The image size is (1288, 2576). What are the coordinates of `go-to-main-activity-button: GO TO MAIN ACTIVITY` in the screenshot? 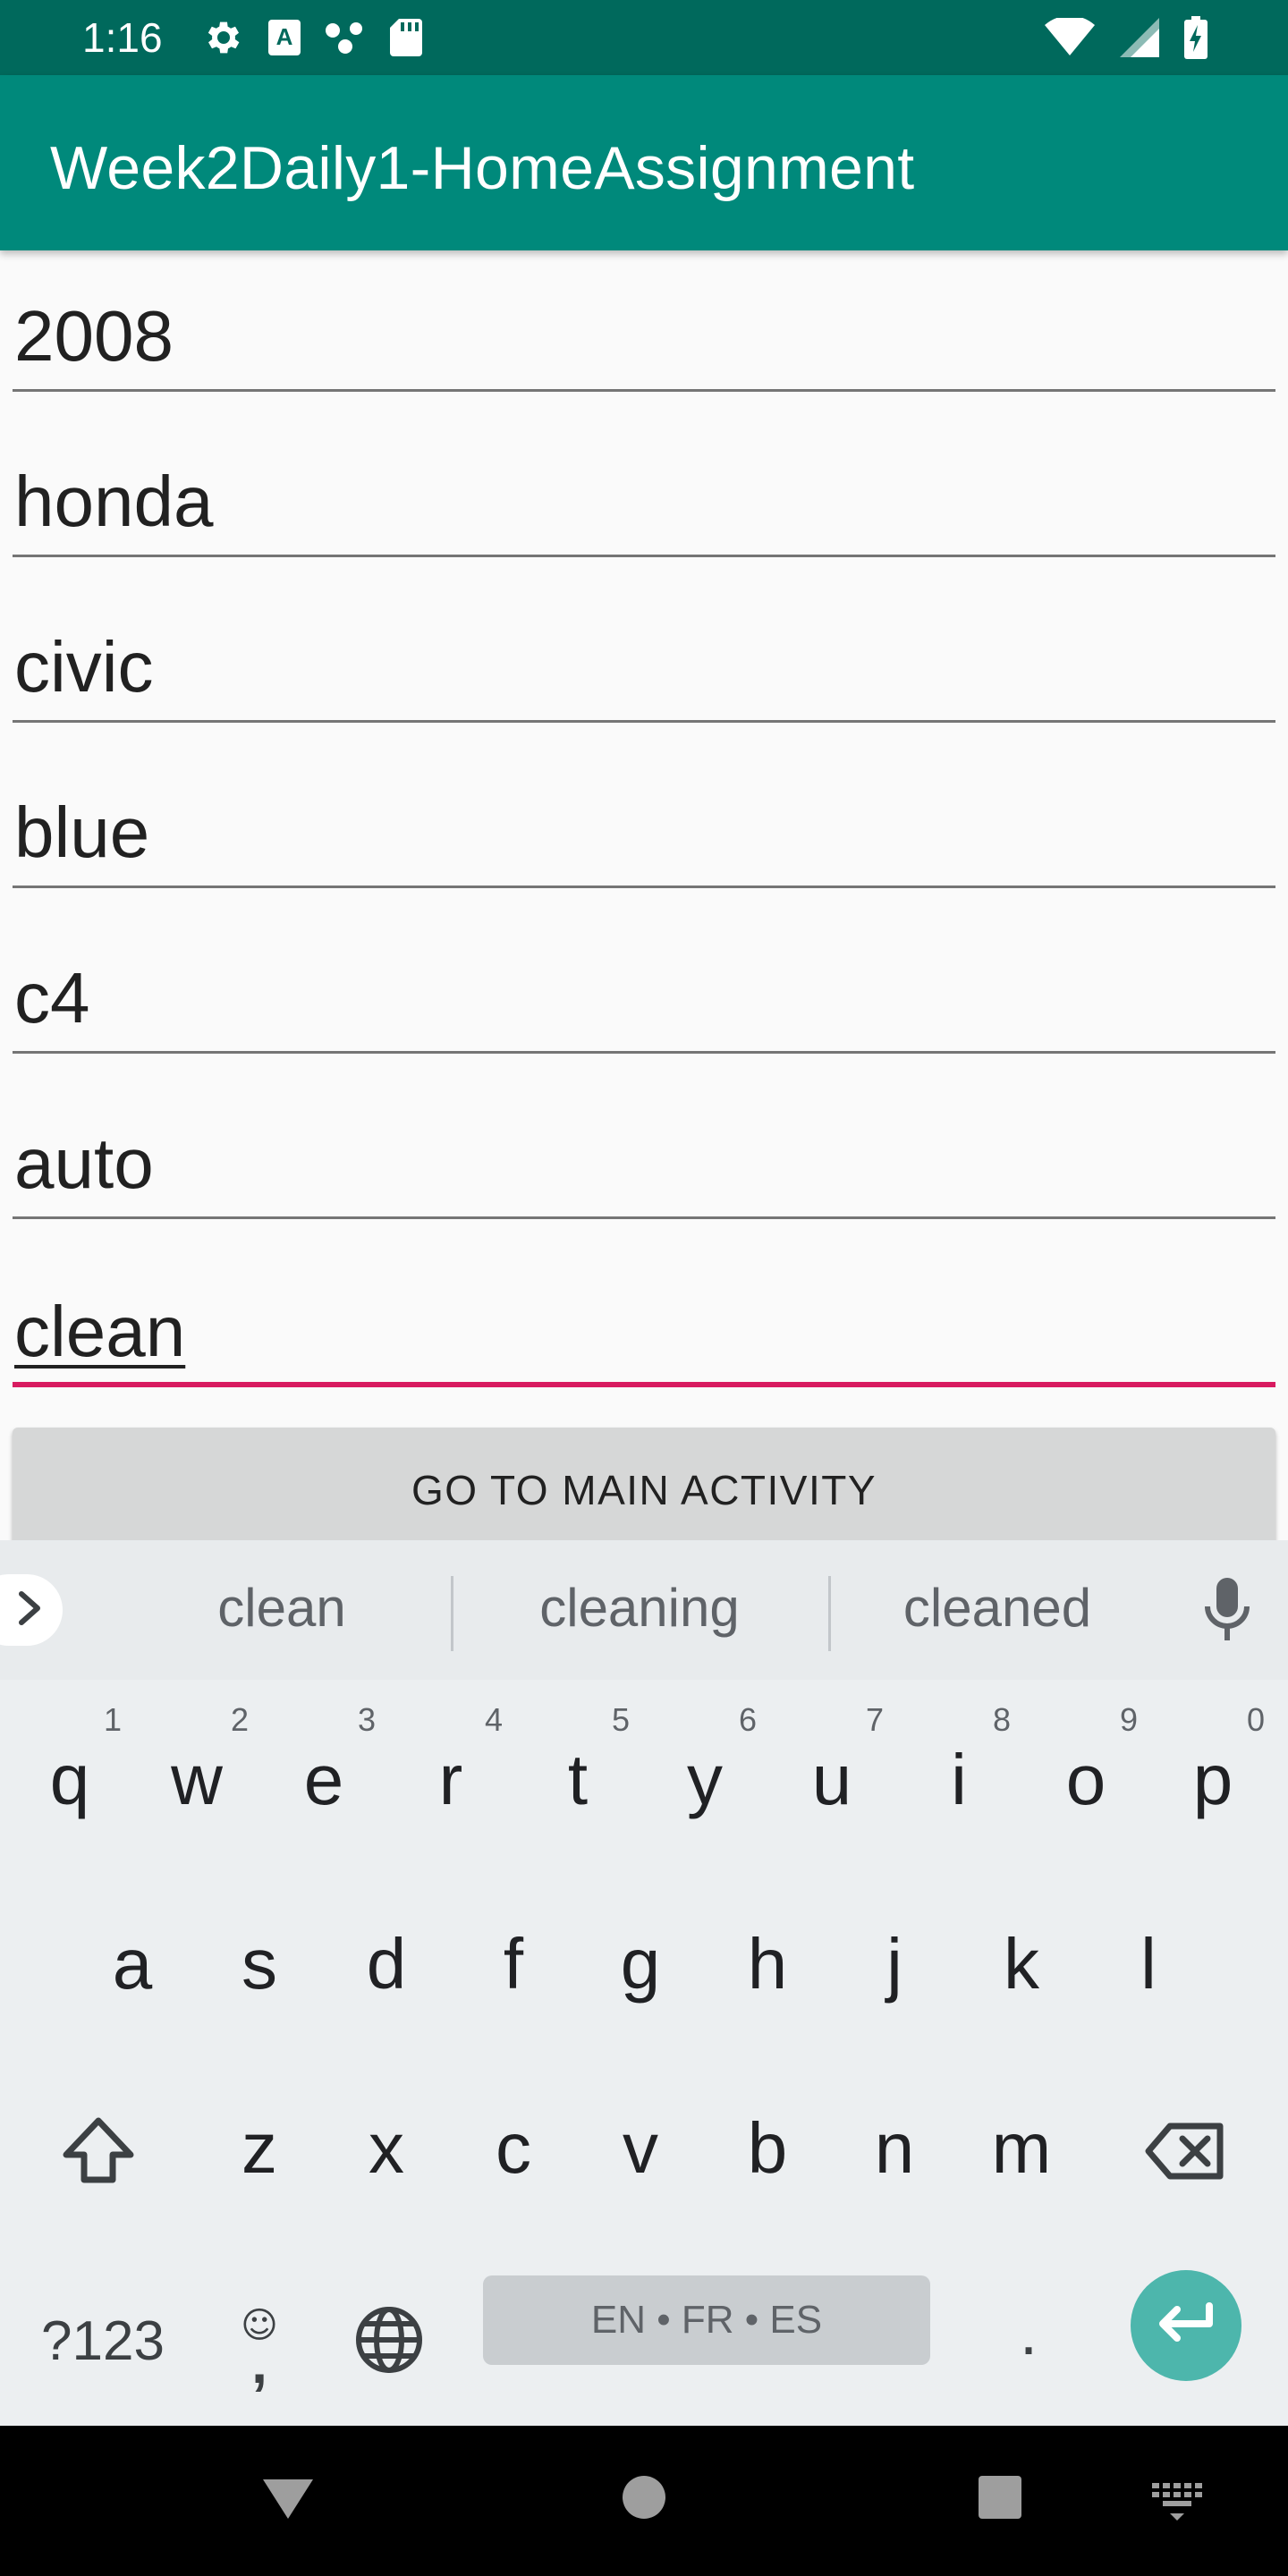 It's located at (644, 1490).